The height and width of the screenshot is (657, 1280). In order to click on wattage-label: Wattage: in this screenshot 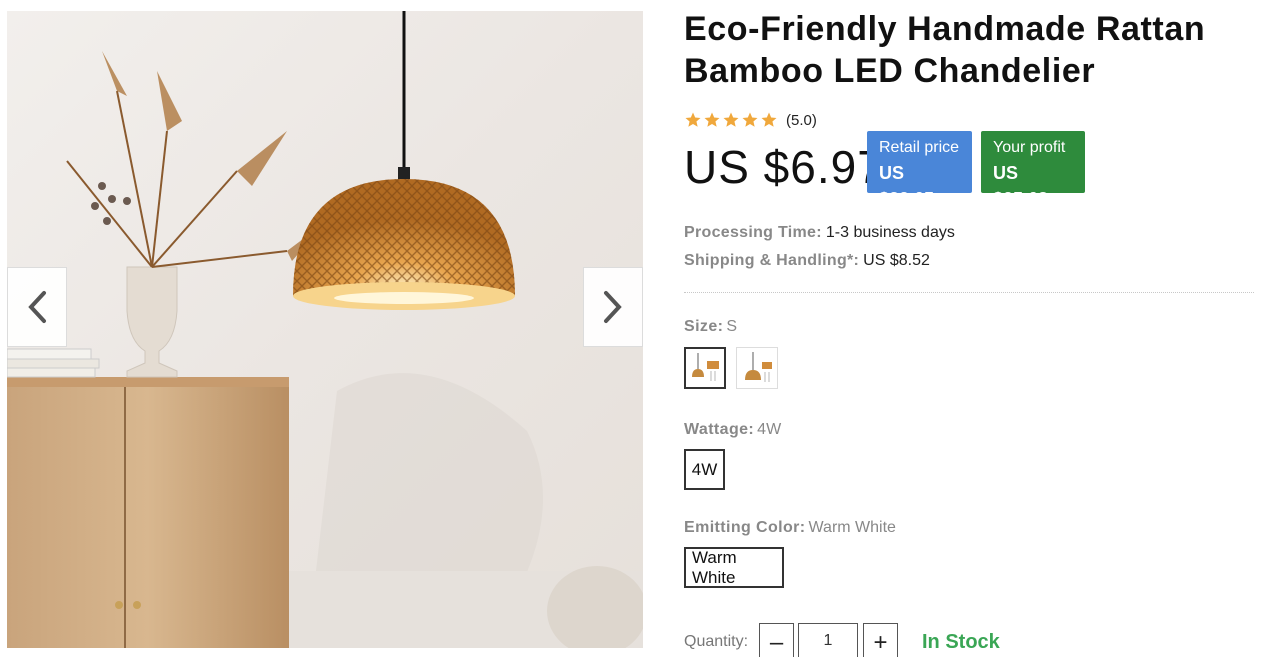, I will do `click(719, 429)`.